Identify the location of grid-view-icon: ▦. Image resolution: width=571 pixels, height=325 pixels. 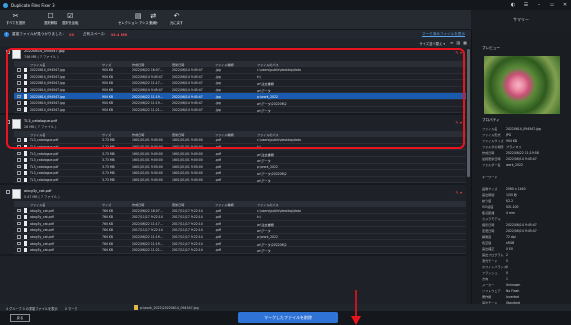
(465, 42).